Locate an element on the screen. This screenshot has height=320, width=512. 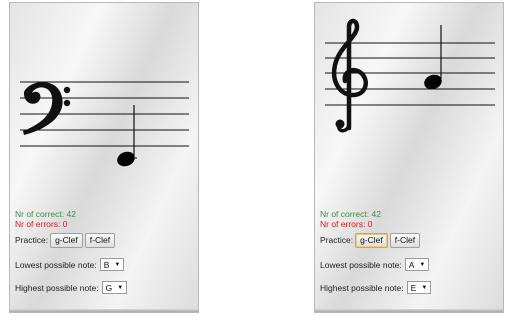
lowest-note-row: Lowest possible note: A ▼ is located at coordinates (410, 264).